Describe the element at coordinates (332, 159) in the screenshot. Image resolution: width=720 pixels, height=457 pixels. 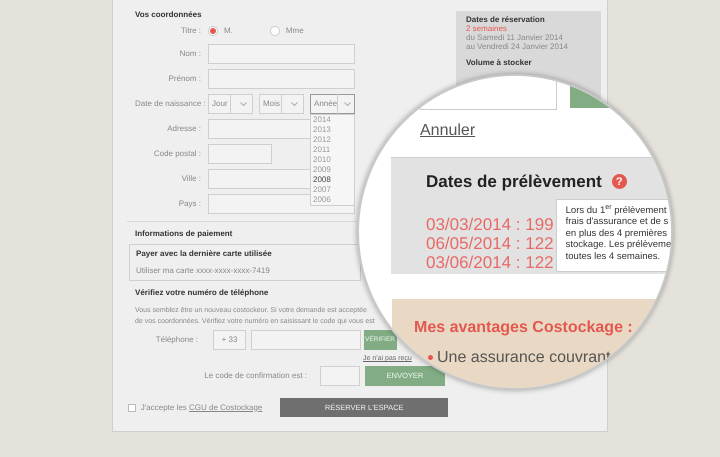
I see `dropdown-option: 2010` at that location.